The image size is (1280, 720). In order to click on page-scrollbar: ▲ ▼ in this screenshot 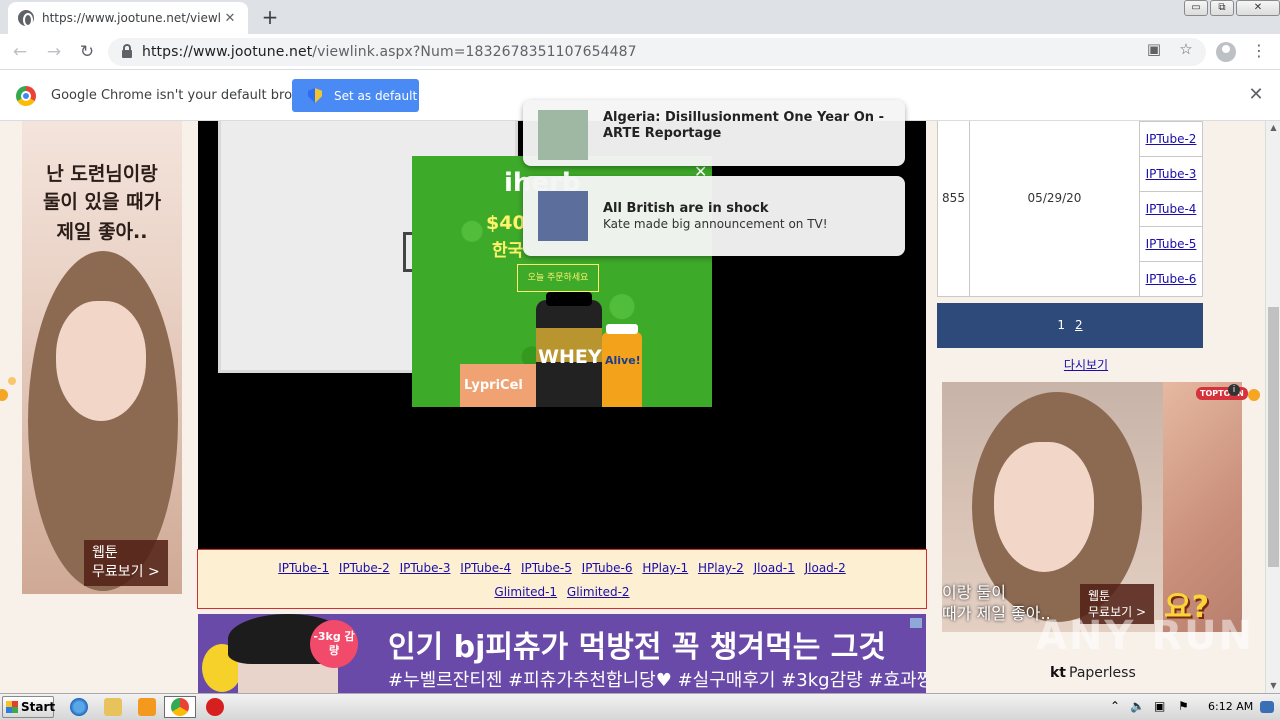, I will do `click(1272, 407)`.